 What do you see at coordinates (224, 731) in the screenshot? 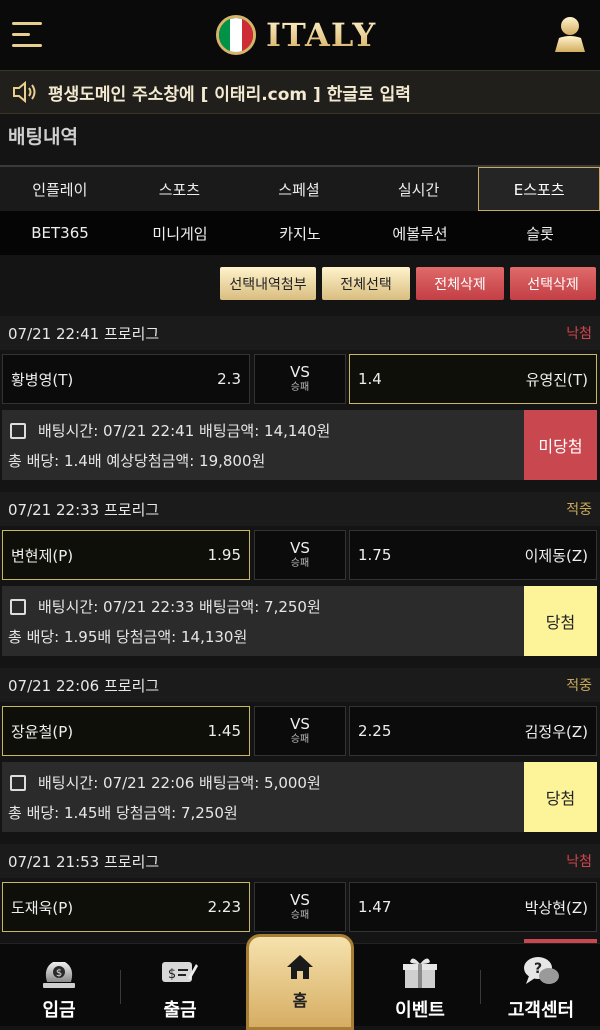
I see `home-odds-value: 1.45` at bounding box center [224, 731].